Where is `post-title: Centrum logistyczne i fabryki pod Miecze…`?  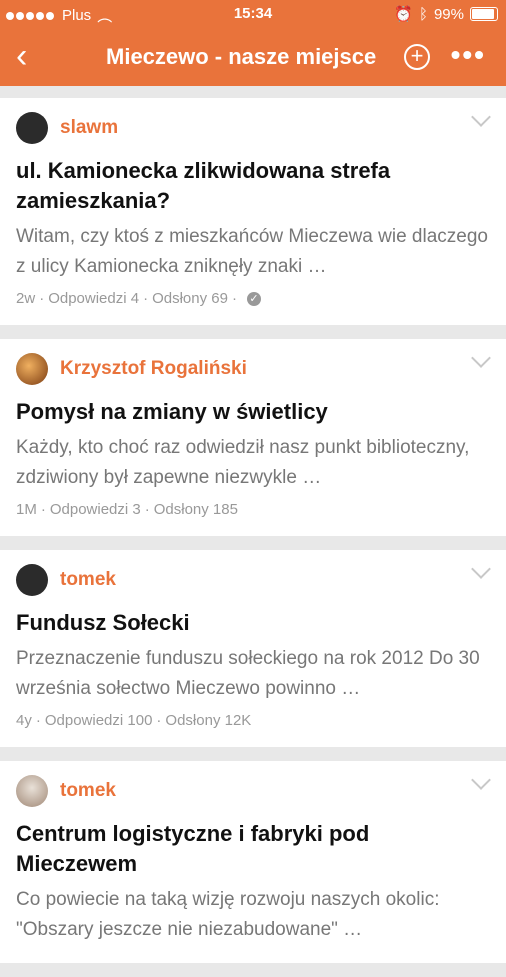 post-title: Centrum logistyczne i fabryki pod Miecze… is located at coordinates (253, 849).